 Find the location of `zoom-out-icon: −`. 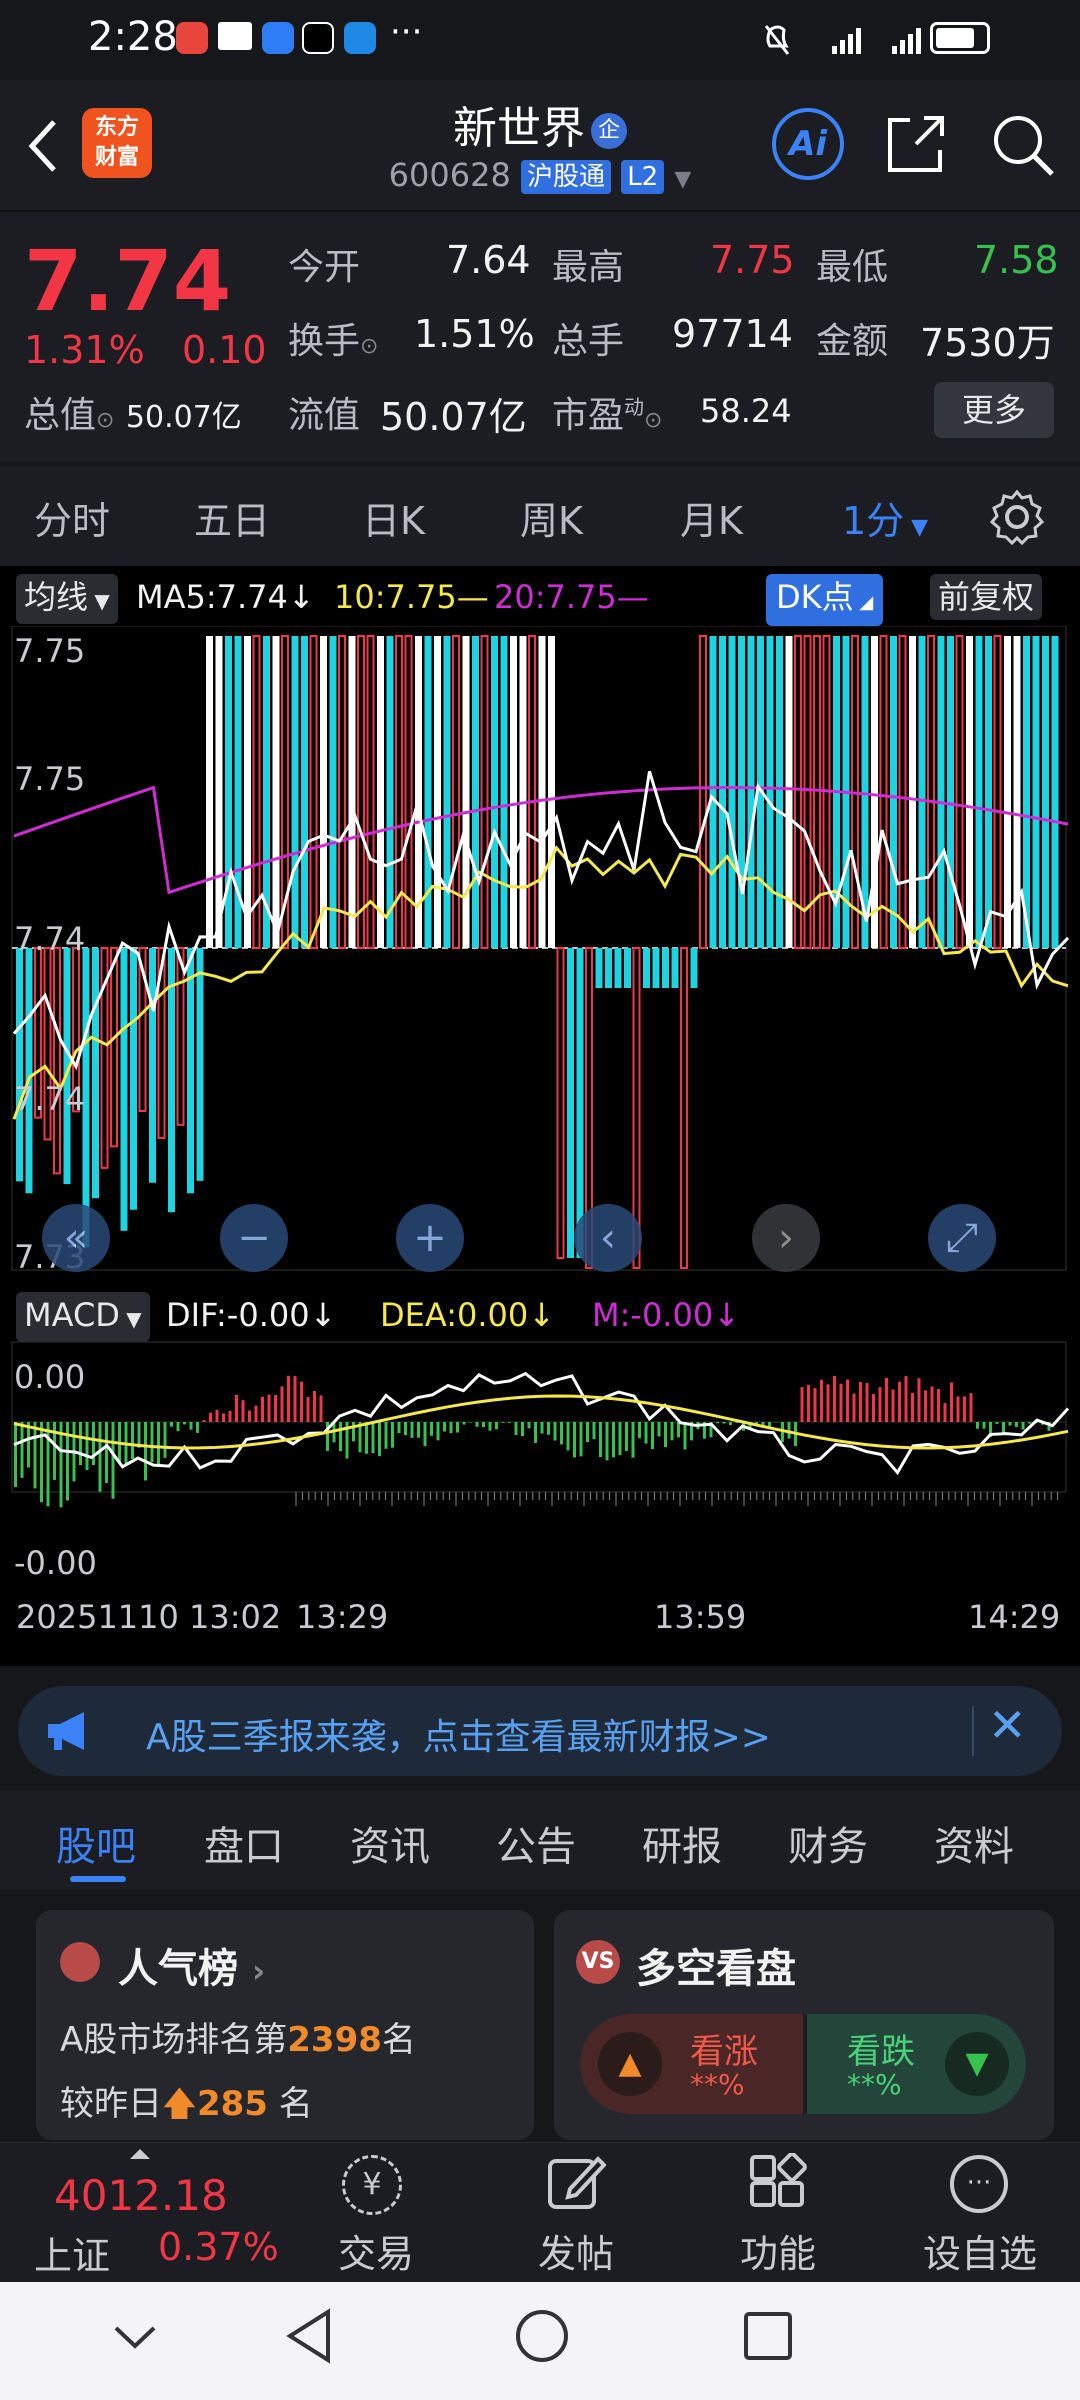

zoom-out-icon: − is located at coordinates (254, 1238).